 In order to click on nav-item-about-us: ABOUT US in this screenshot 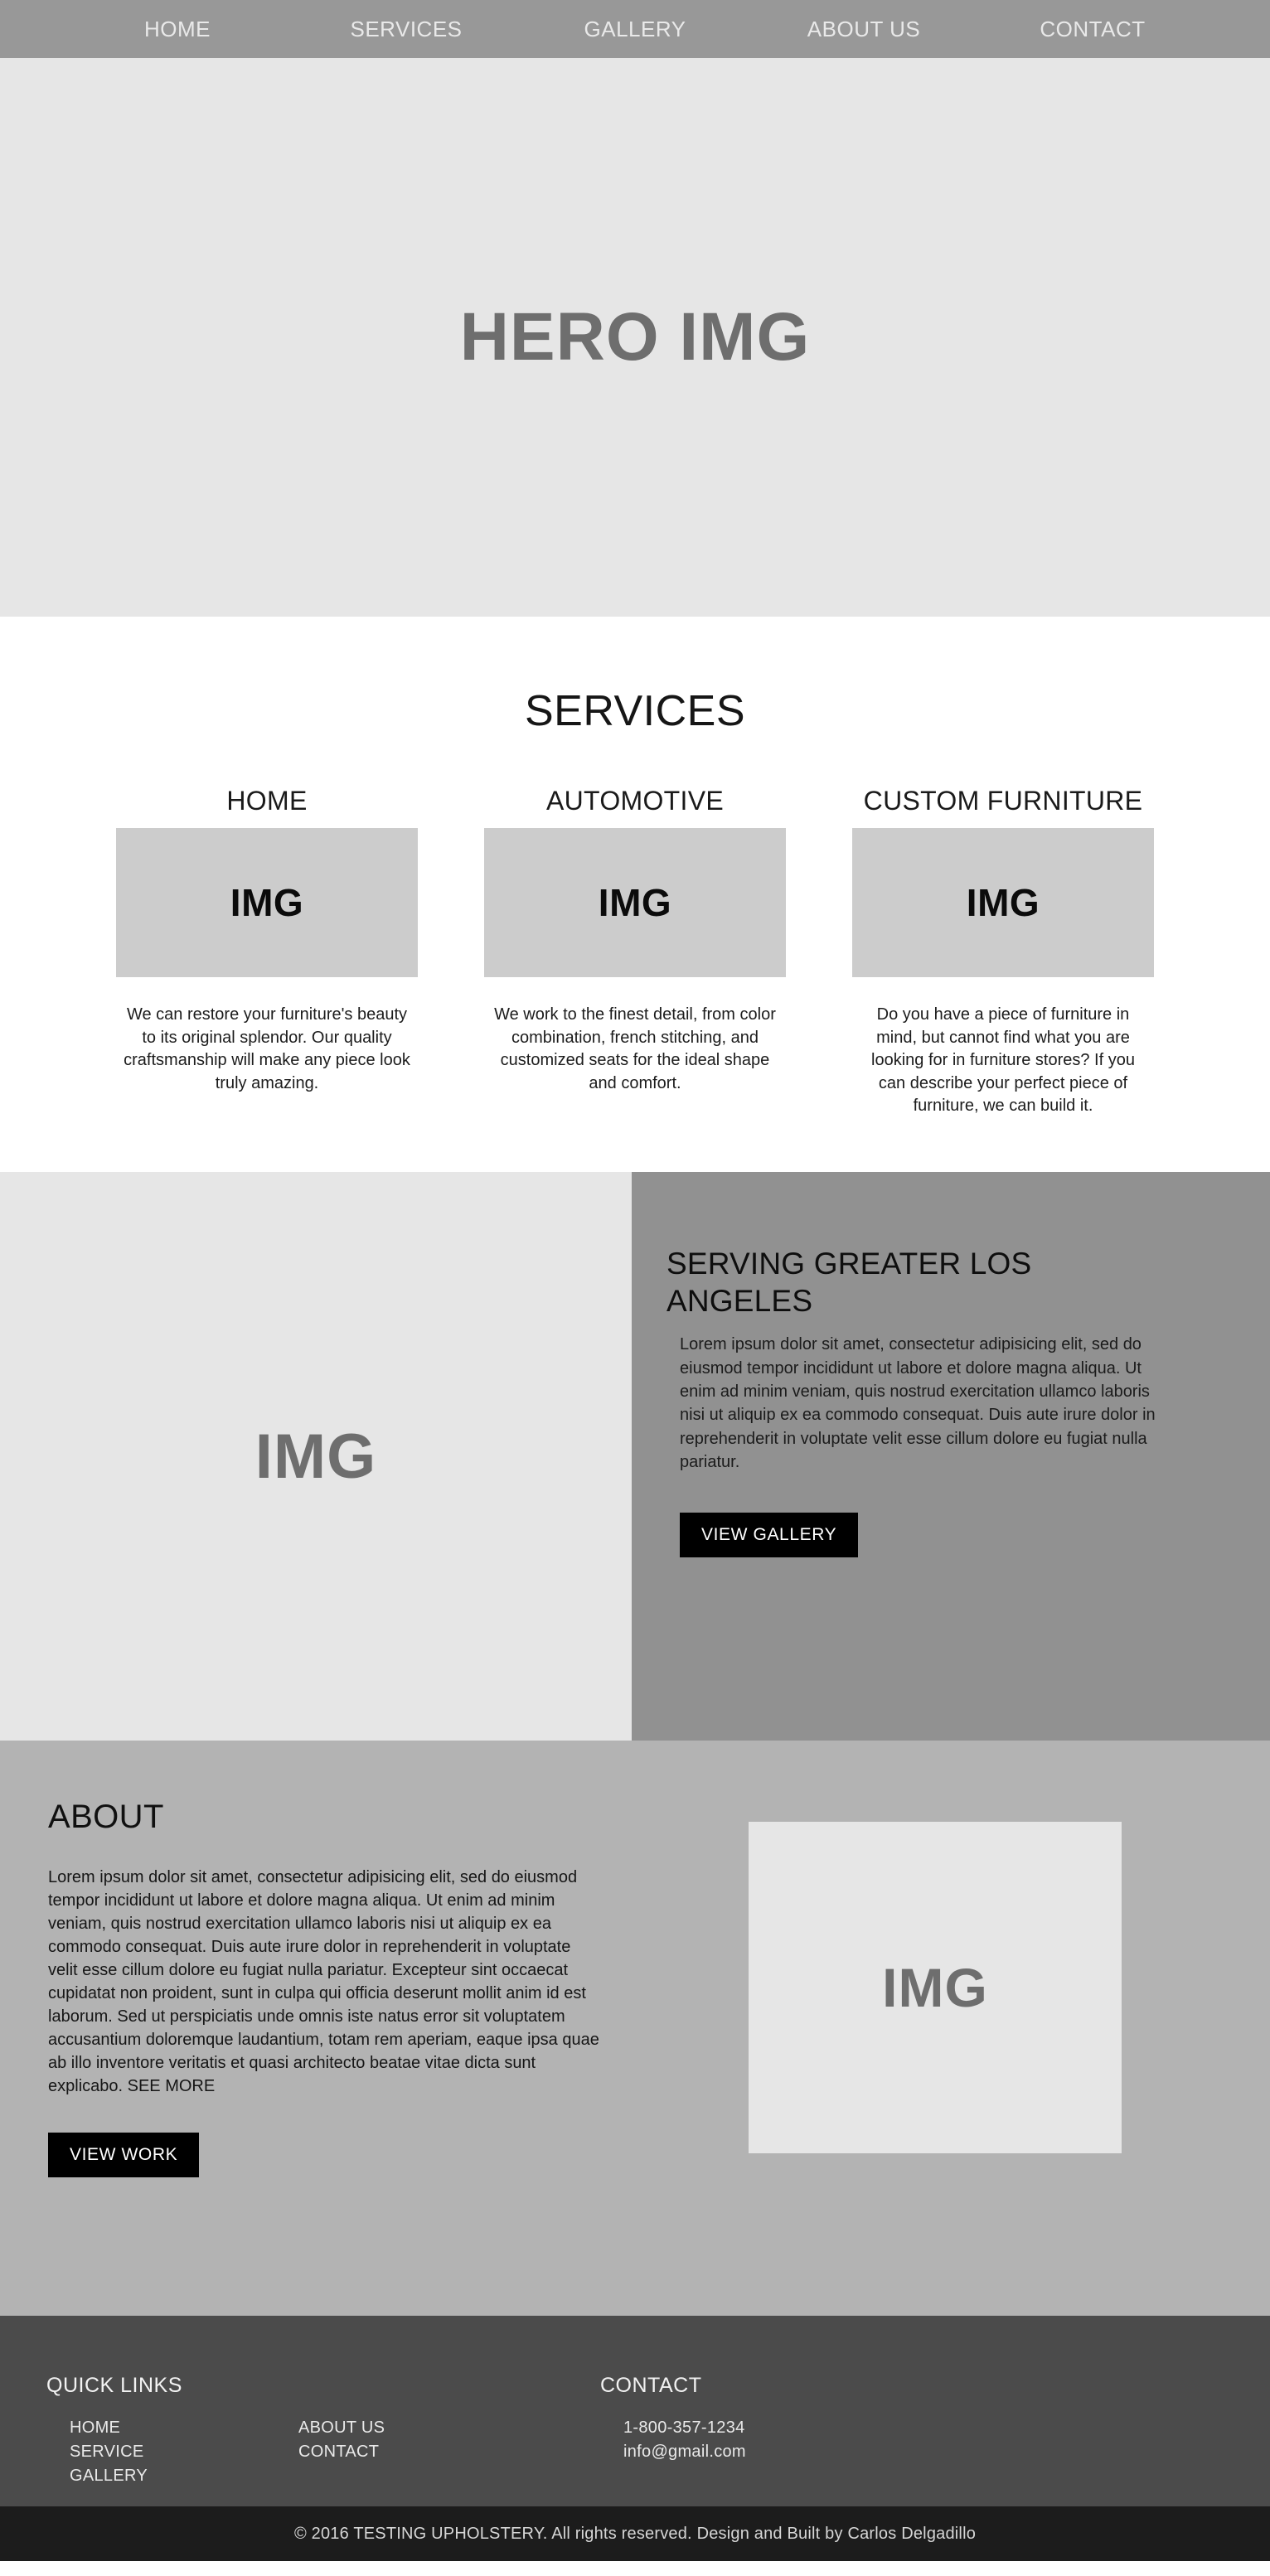, I will do `click(863, 29)`.